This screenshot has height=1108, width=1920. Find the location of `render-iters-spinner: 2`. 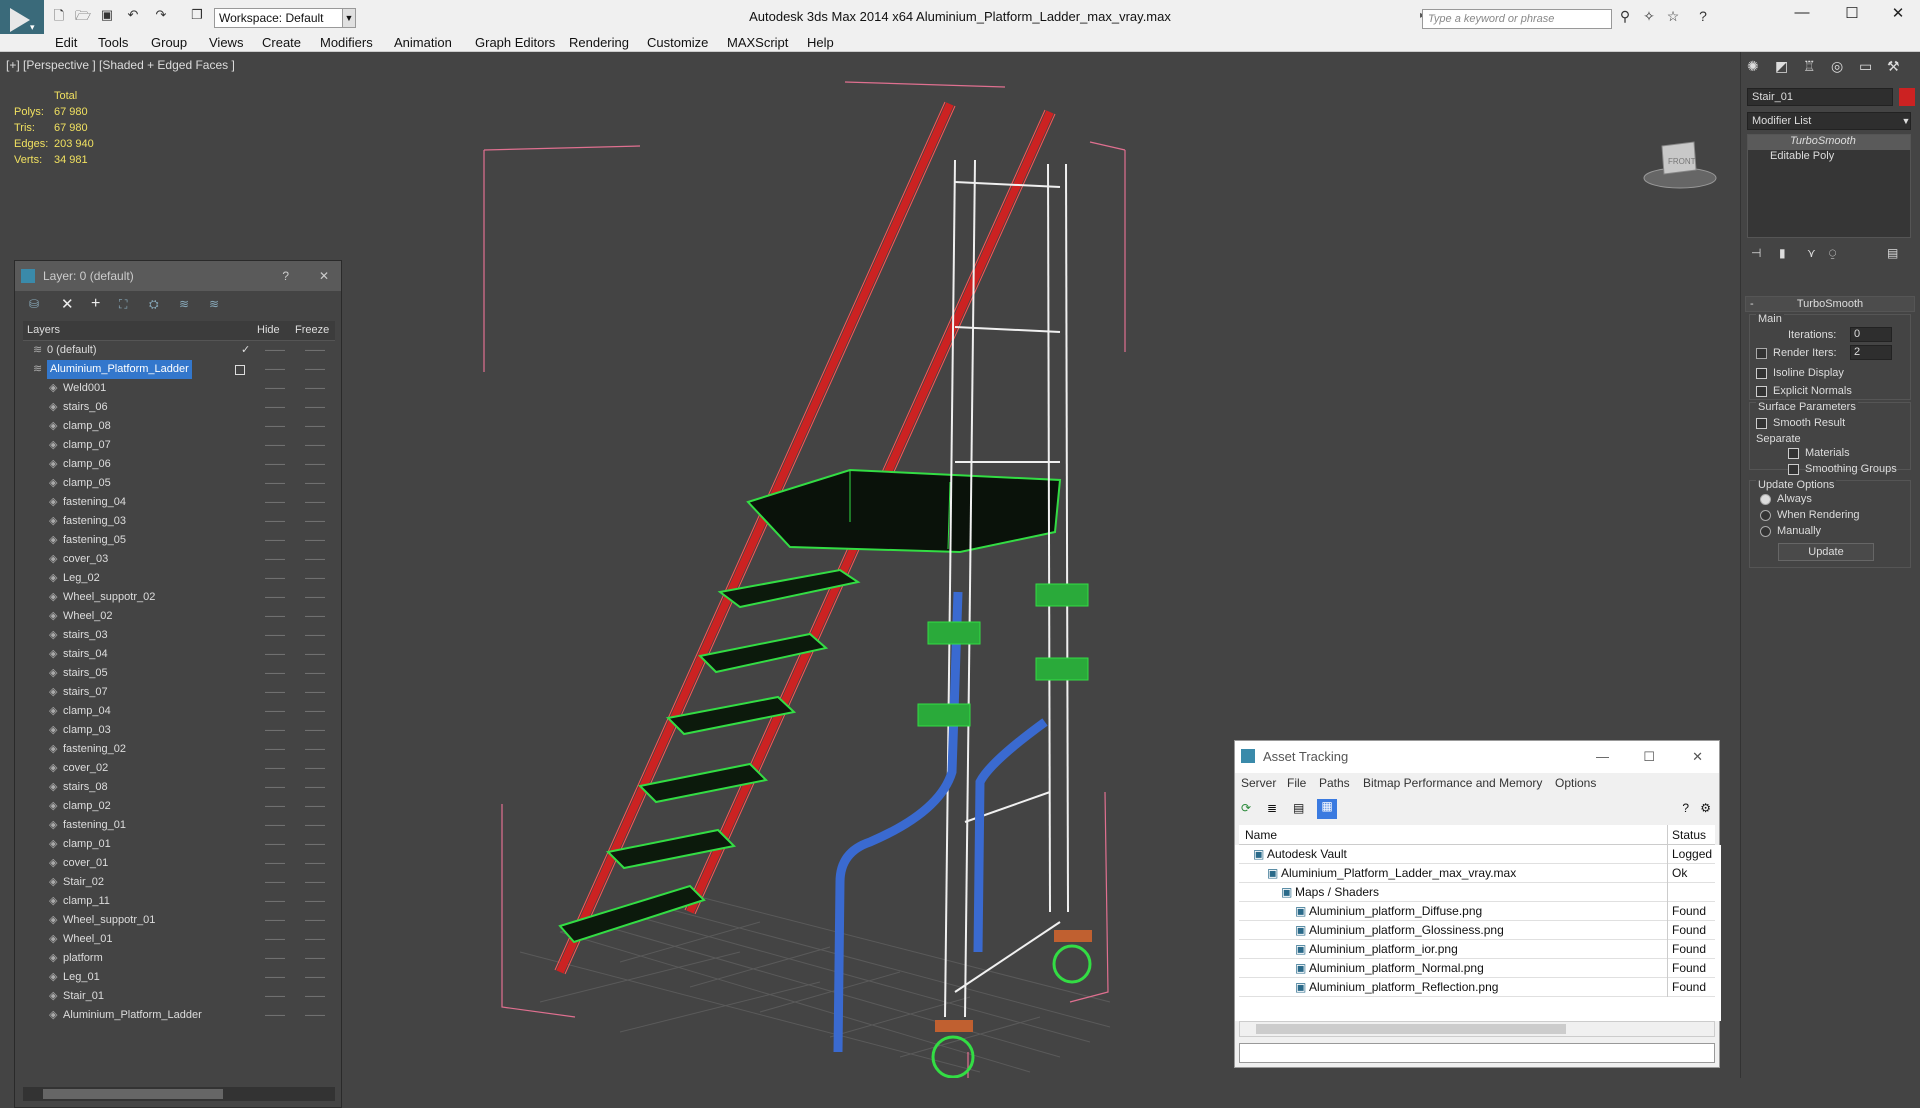

render-iters-spinner: 2 is located at coordinates (1871, 352).